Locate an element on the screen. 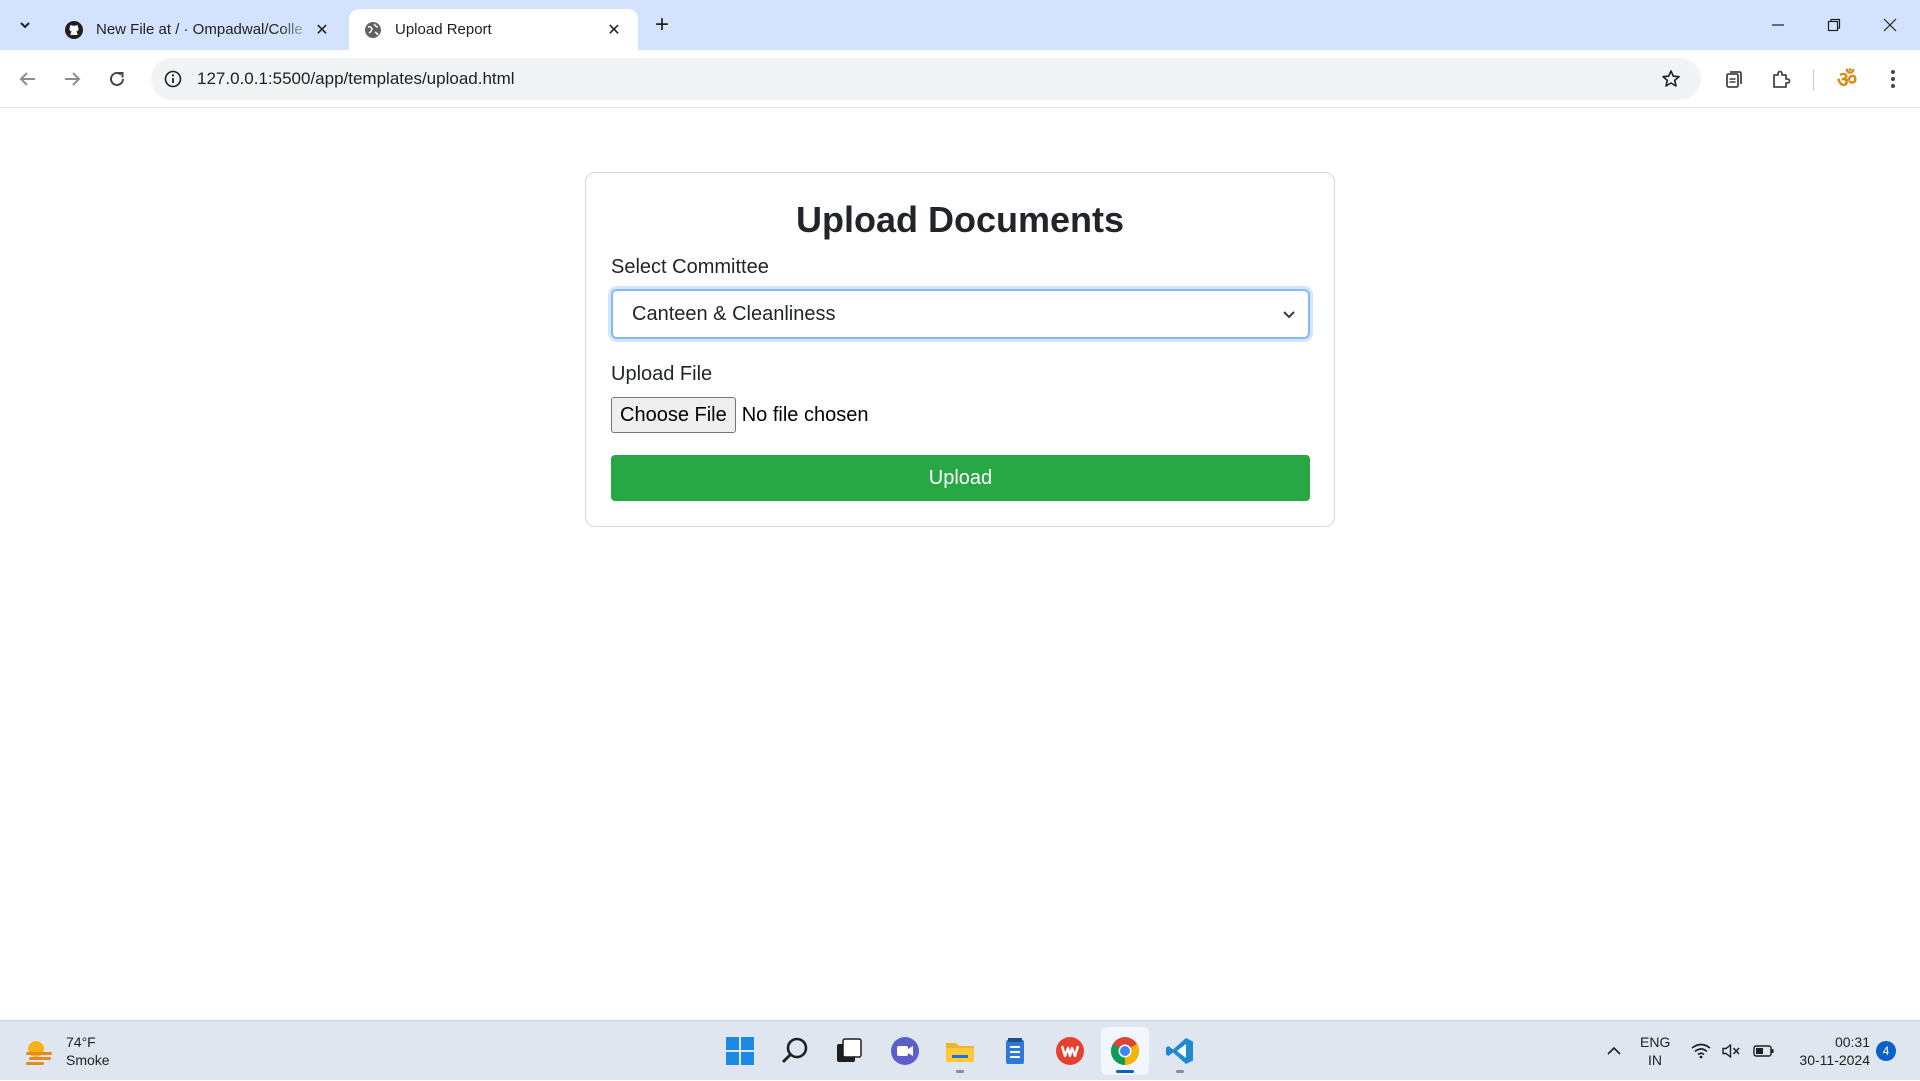 The image size is (1920, 1081). taskbar-app-vscode is located at coordinates (1180, 1051).